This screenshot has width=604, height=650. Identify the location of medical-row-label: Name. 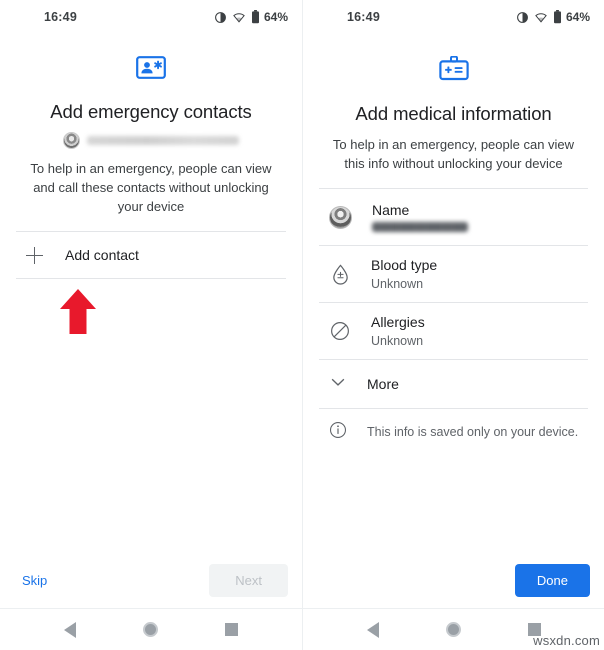
(391, 210).